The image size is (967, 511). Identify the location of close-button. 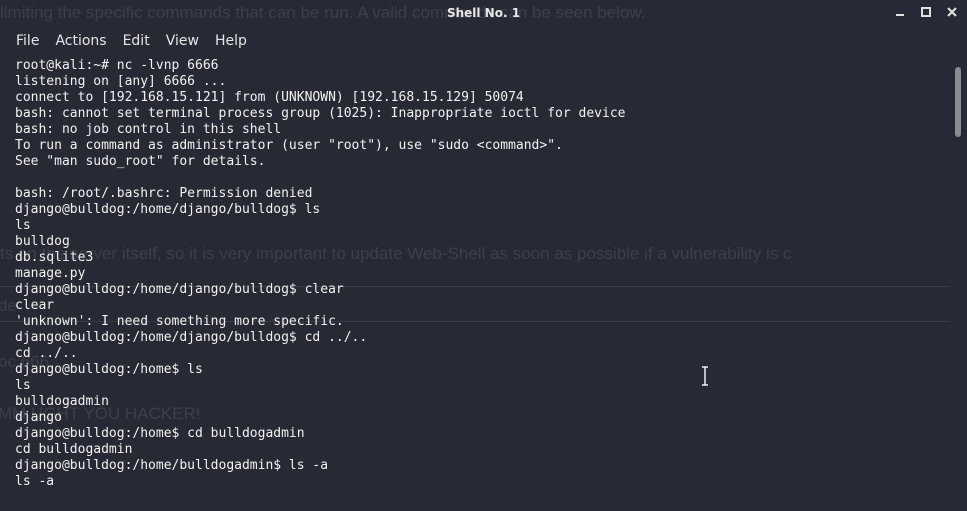
(952, 12).